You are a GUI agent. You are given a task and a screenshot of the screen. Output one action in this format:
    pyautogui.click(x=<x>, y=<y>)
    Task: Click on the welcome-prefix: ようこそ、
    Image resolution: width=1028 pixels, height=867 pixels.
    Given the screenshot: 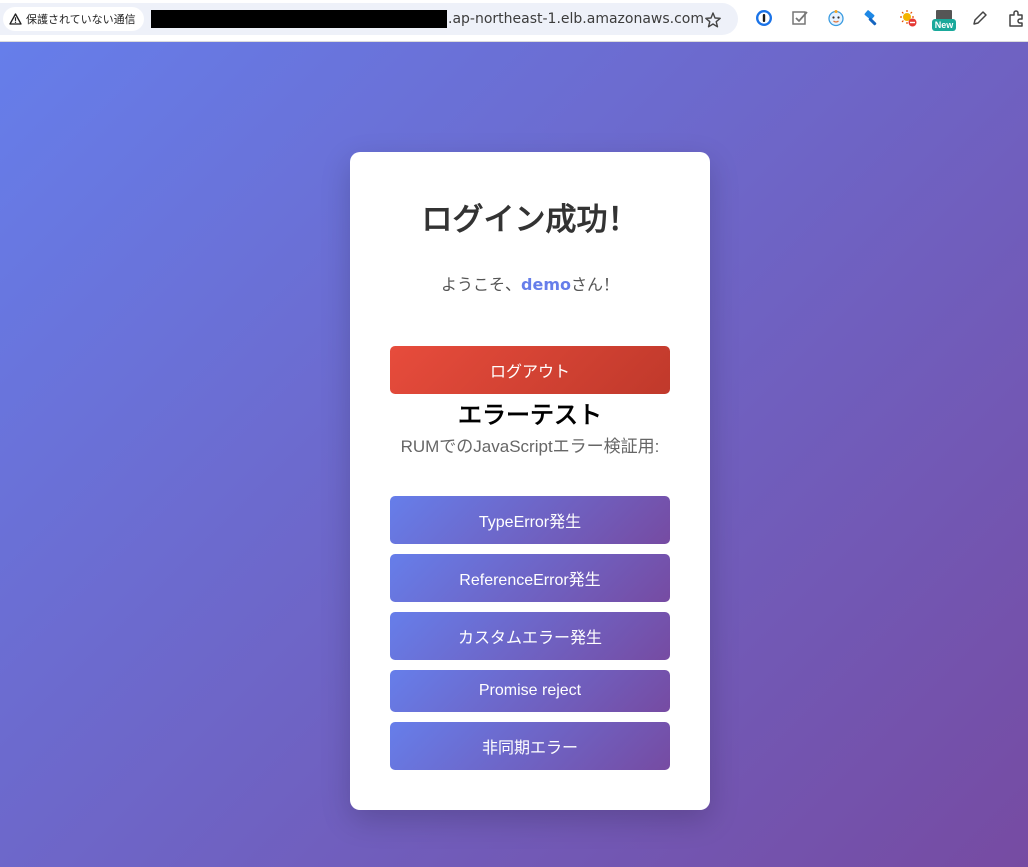 What is the action you would take?
    pyautogui.click(x=481, y=284)
    